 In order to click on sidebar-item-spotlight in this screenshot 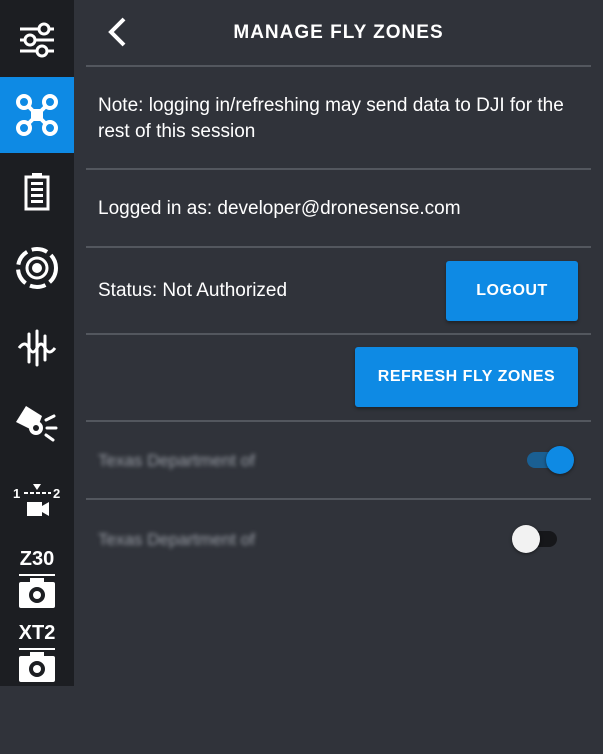, I will do `click(37, 422)`.